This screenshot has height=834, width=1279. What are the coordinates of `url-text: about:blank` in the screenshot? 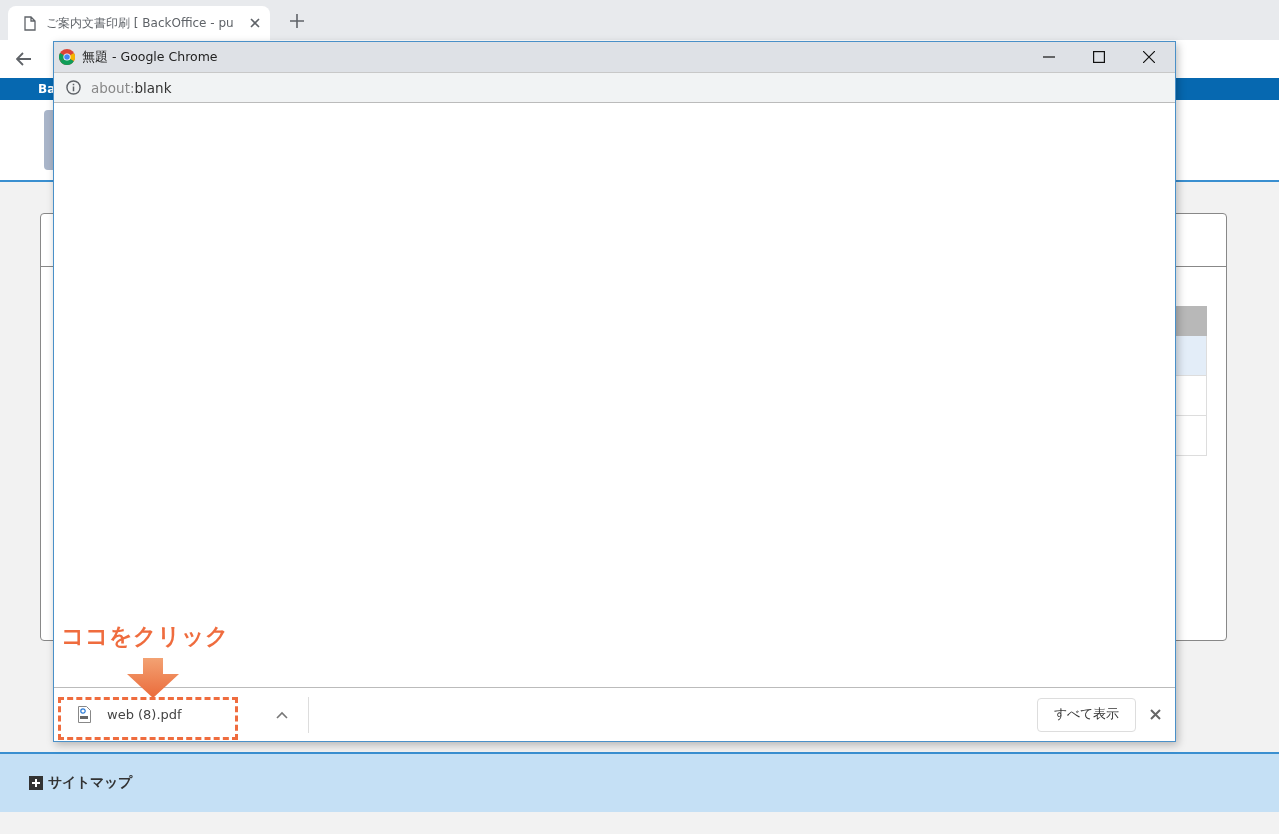 It's located at (131, 87).